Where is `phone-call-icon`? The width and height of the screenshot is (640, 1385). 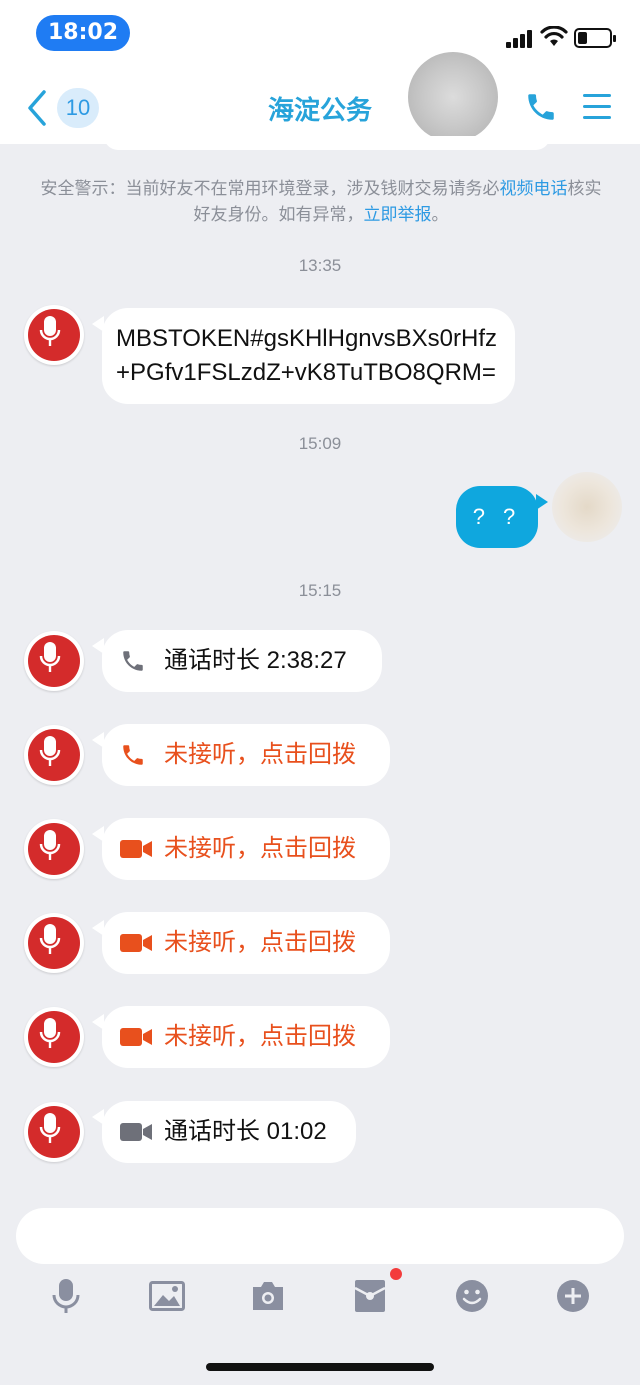 phone-call-icon is located at coordinates (541, 107).